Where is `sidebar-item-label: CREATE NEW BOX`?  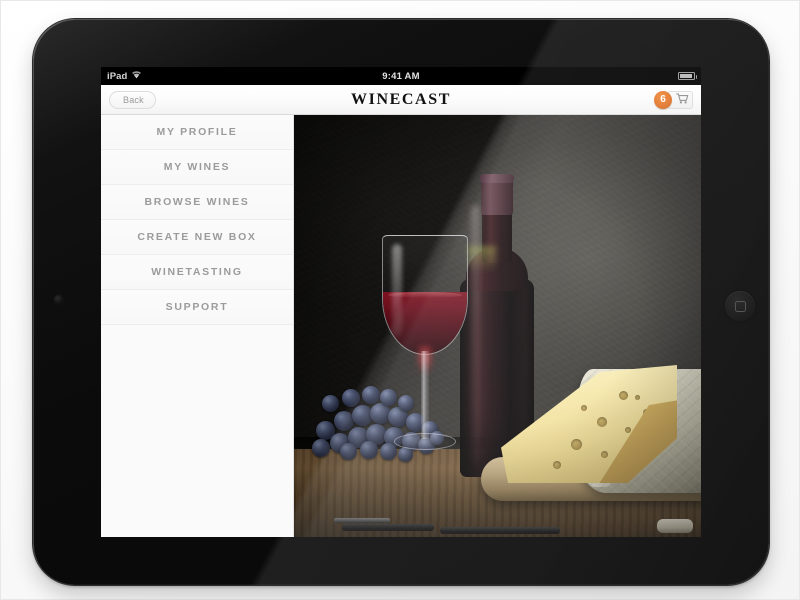
sidebar-item-label: CREATE NEW BOX is located at coordinates (197, 237).